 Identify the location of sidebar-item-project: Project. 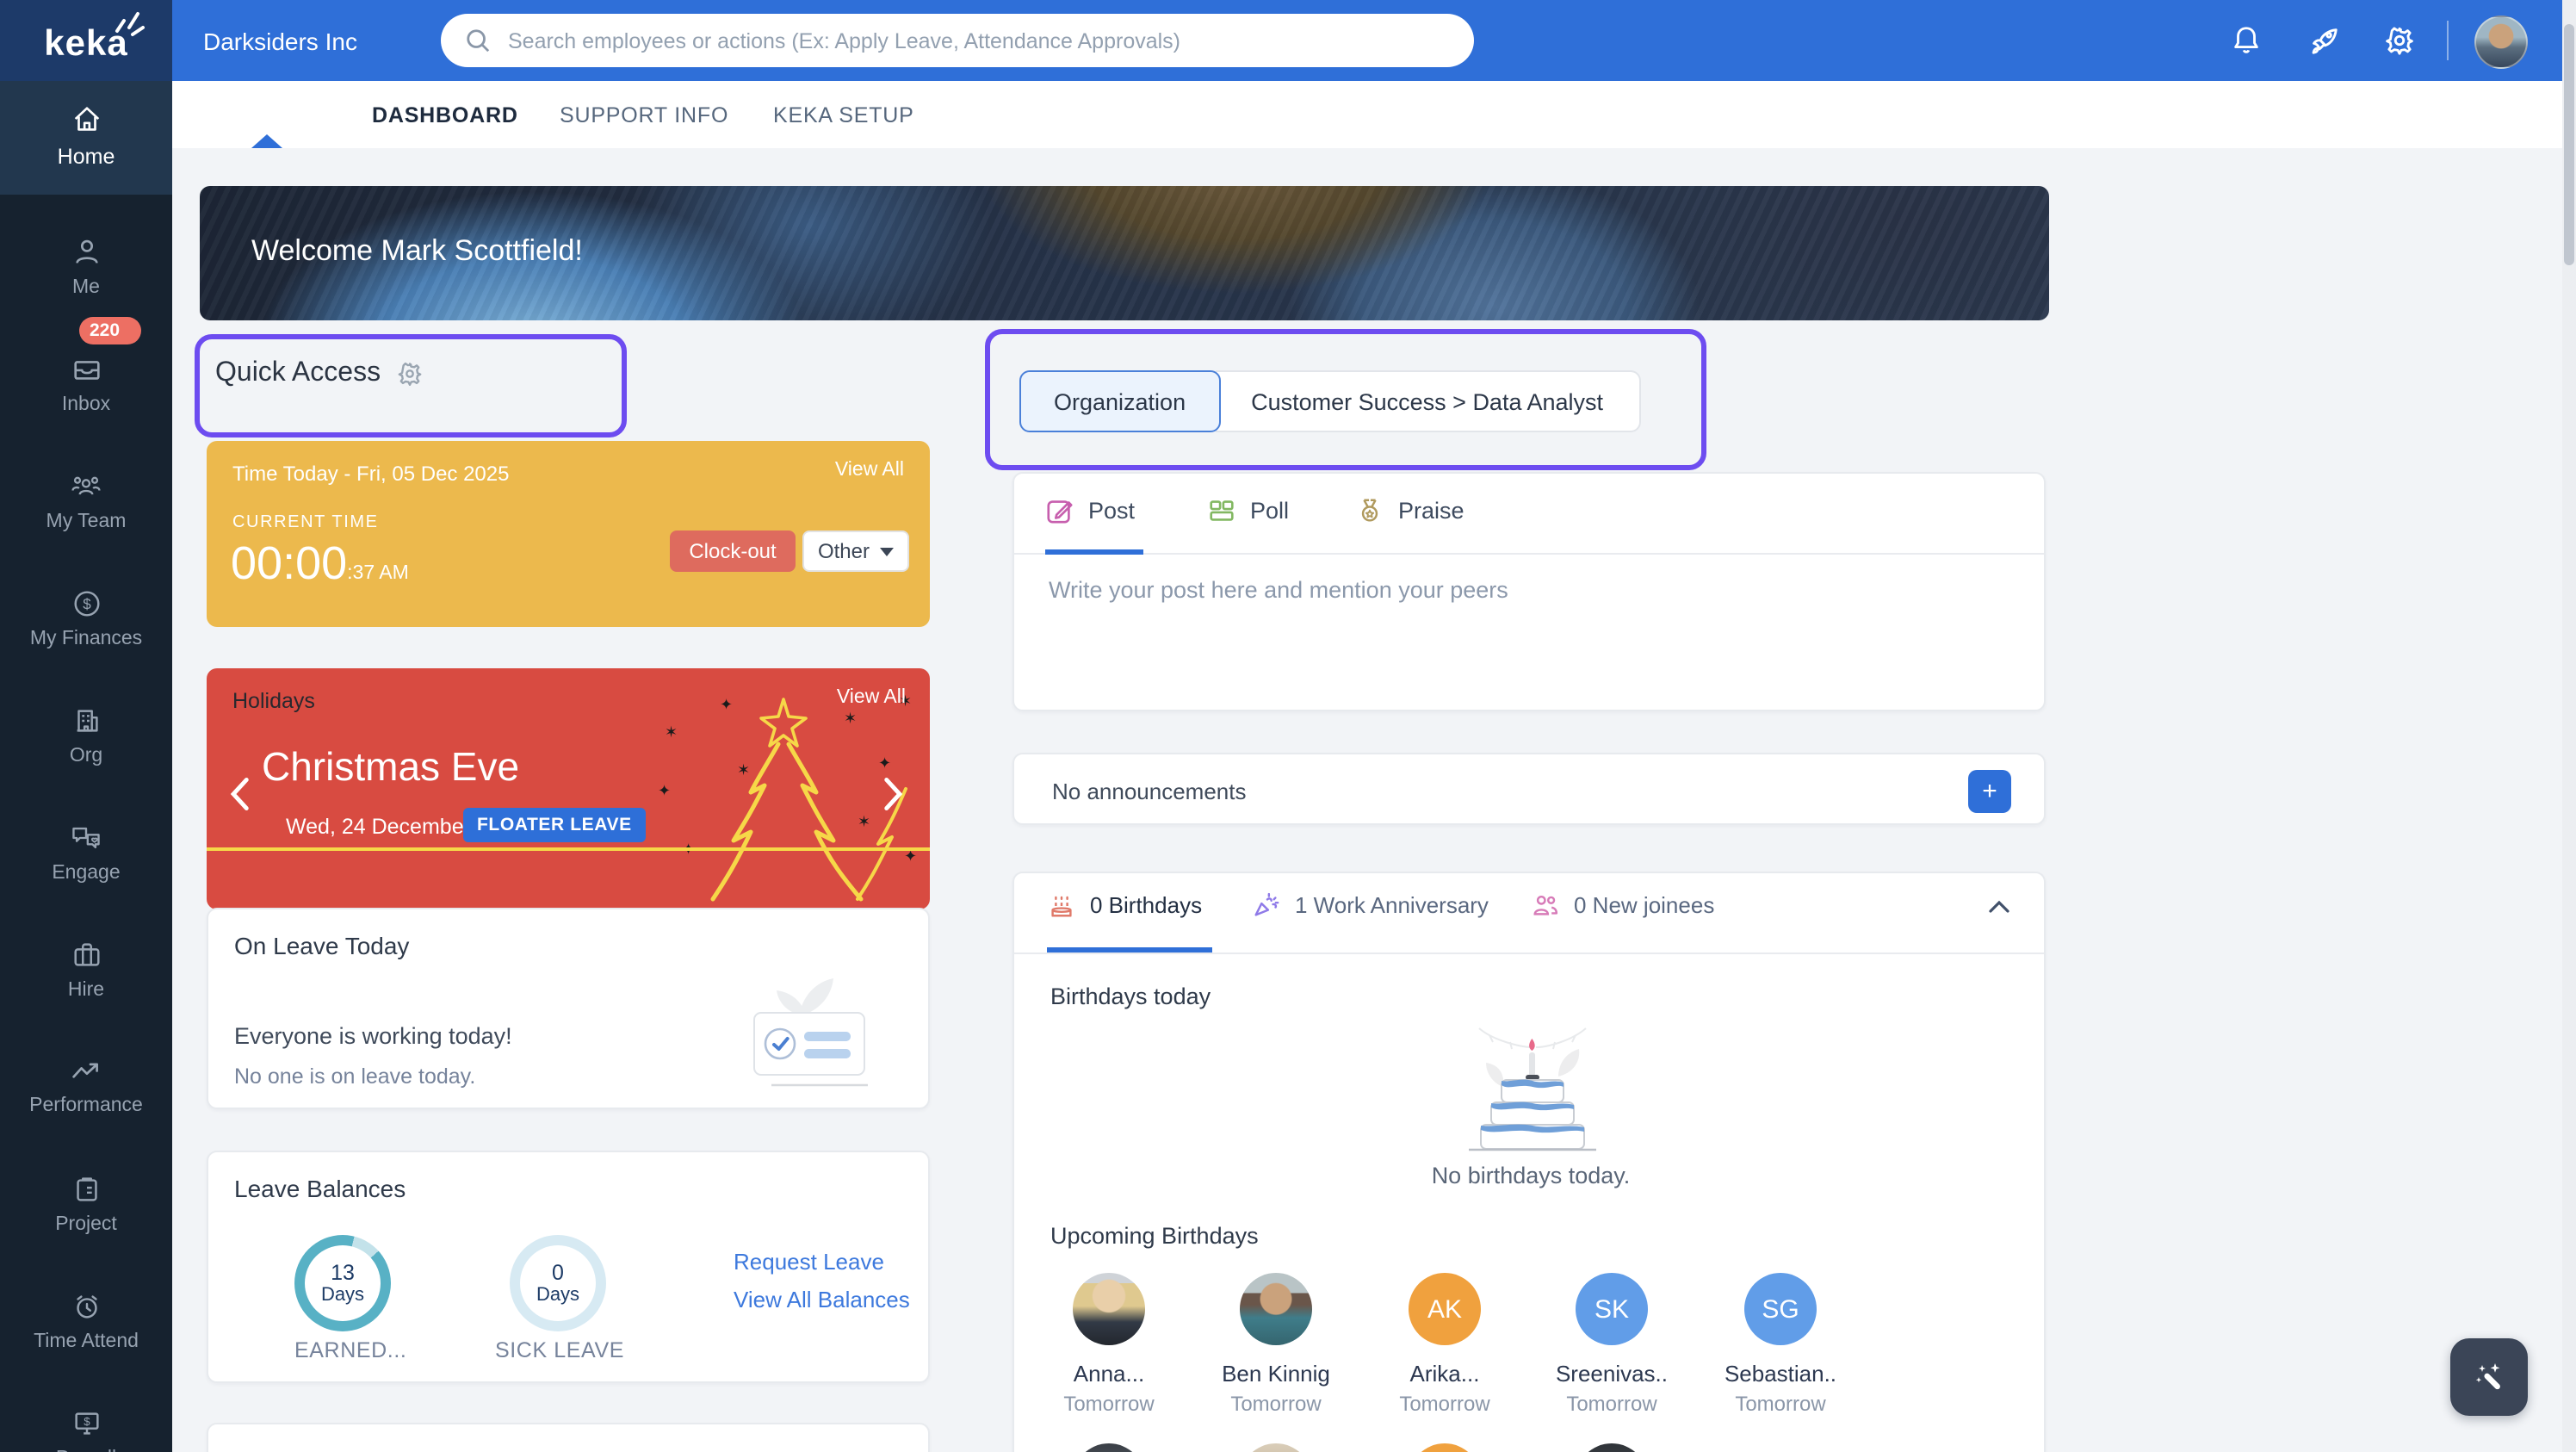
(86, 1204).